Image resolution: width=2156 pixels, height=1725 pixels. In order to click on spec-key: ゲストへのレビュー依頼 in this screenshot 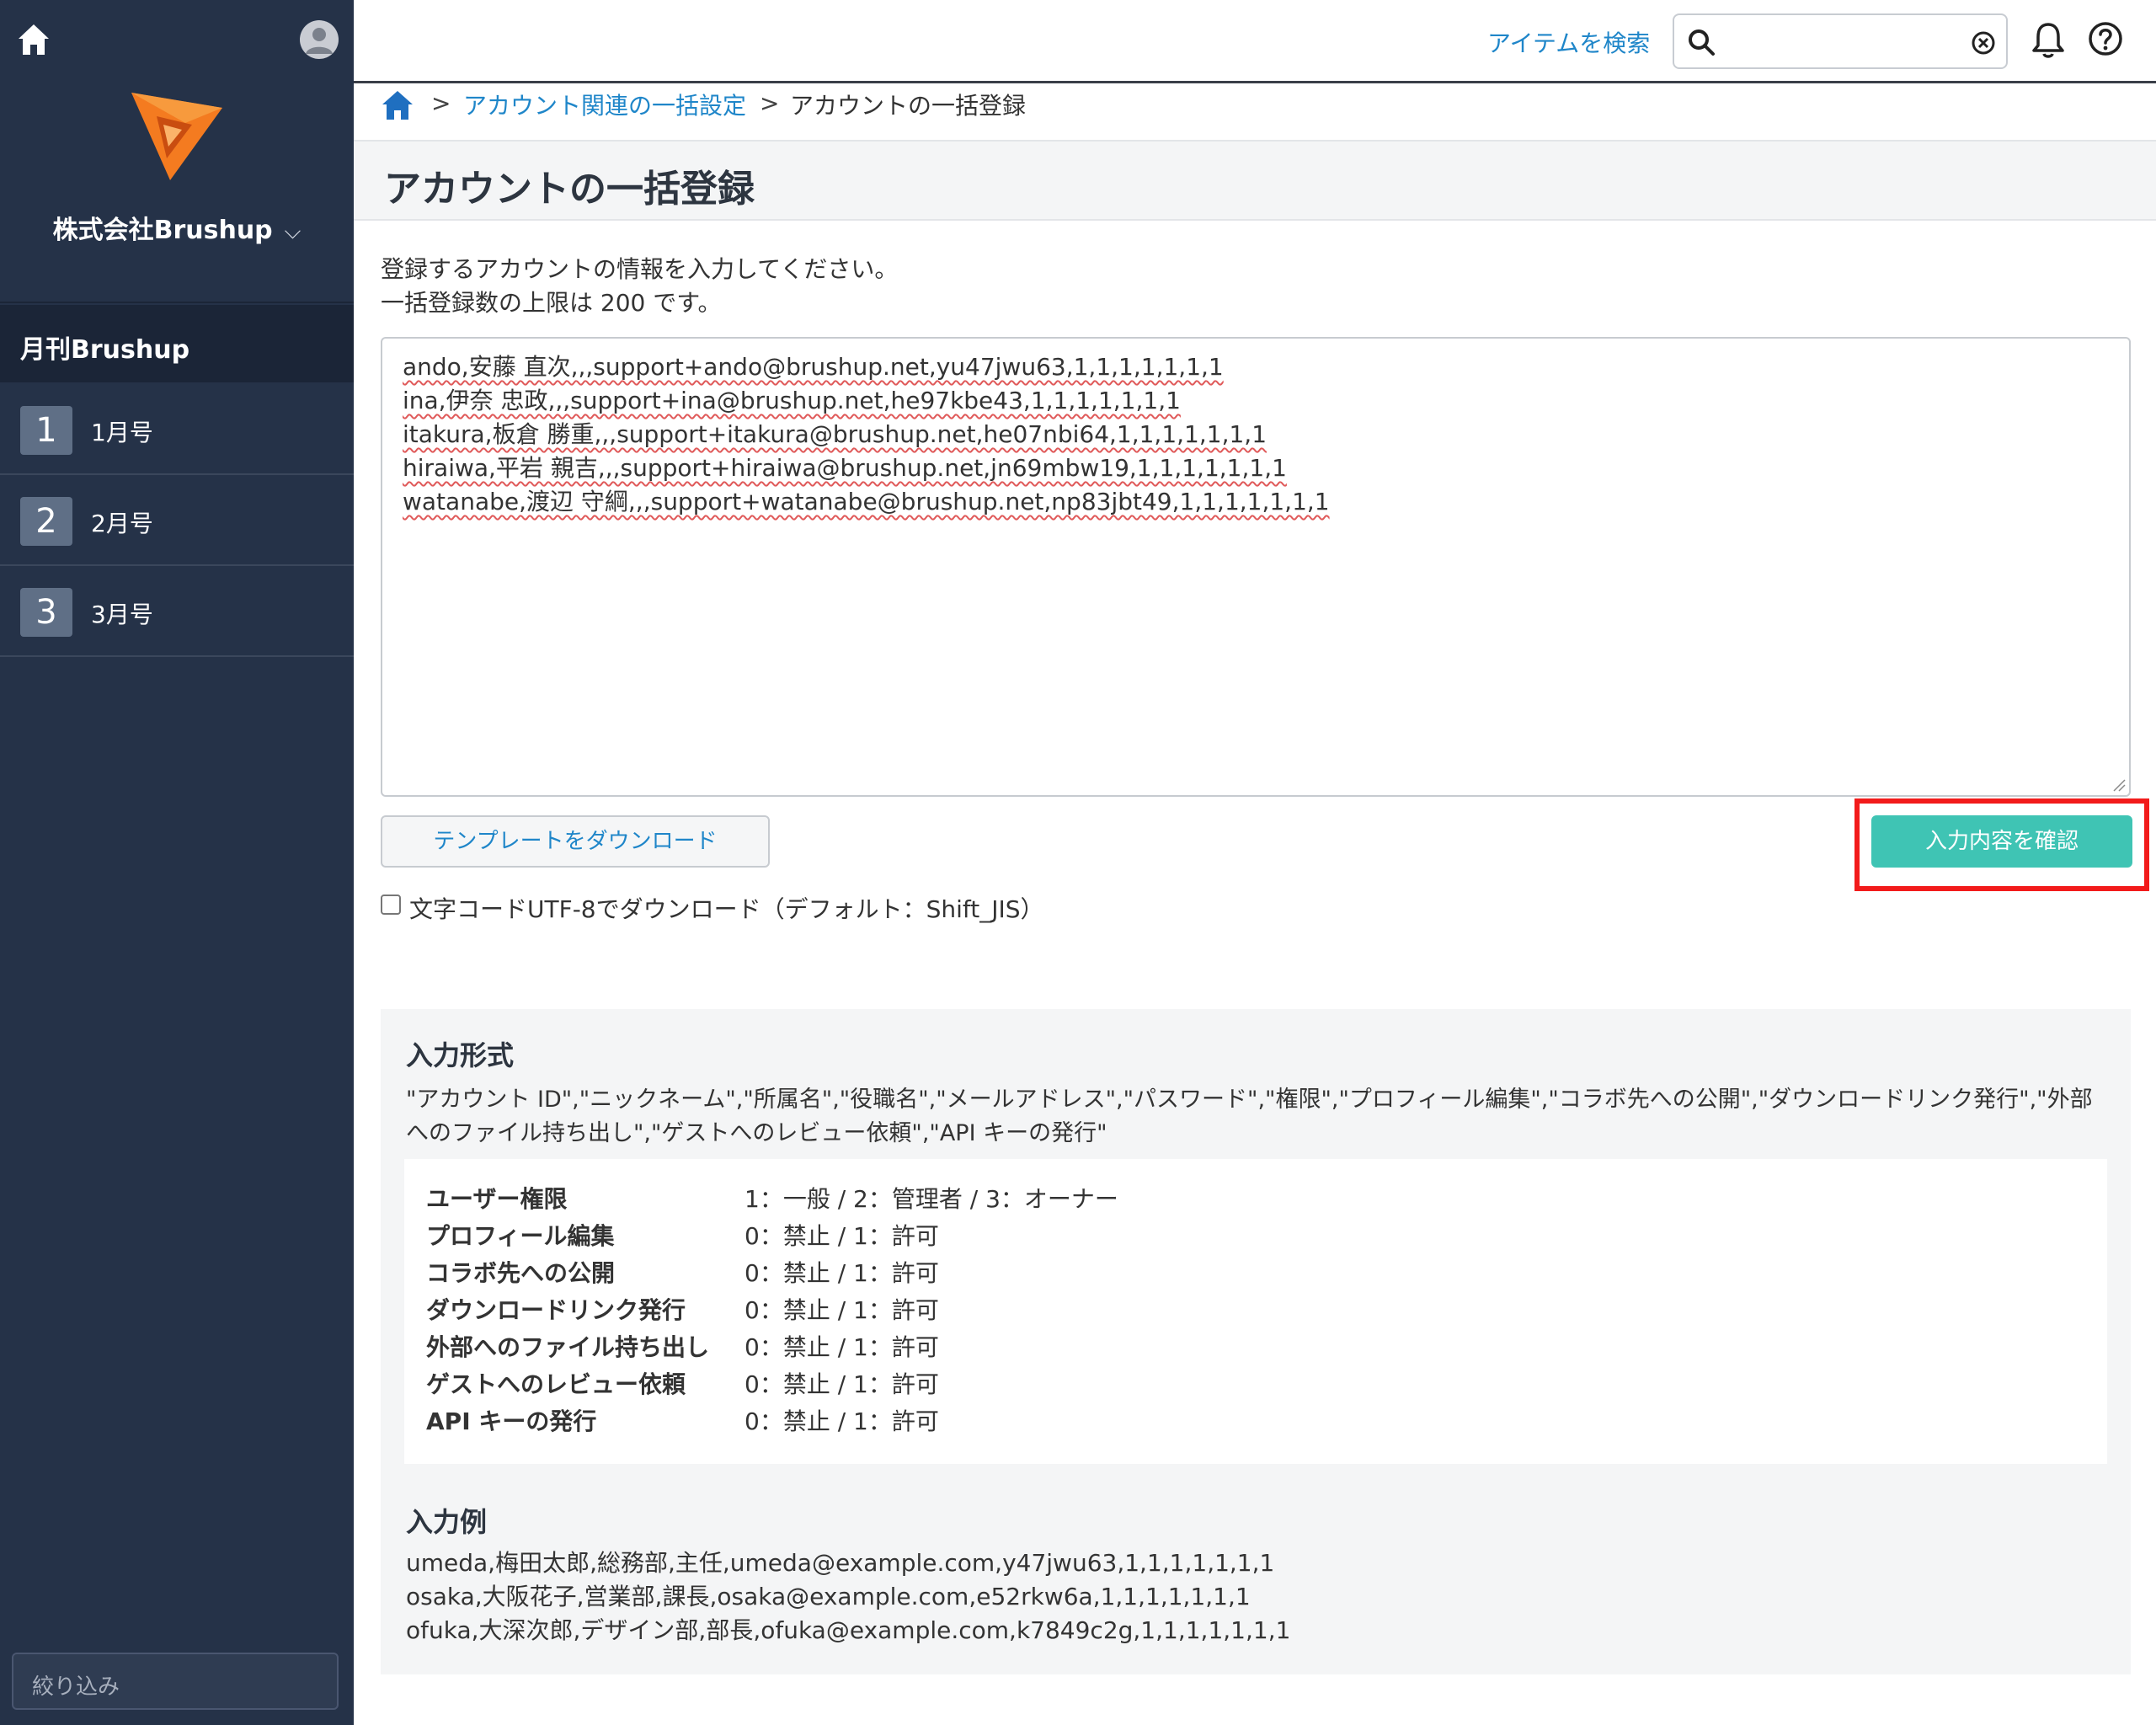, I will do `click(556, 1384)`.